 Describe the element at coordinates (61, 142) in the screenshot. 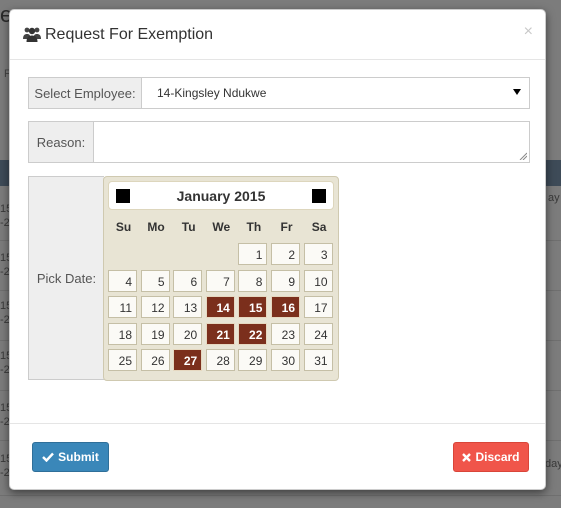

I see `reason-label: Reason:` at that location.